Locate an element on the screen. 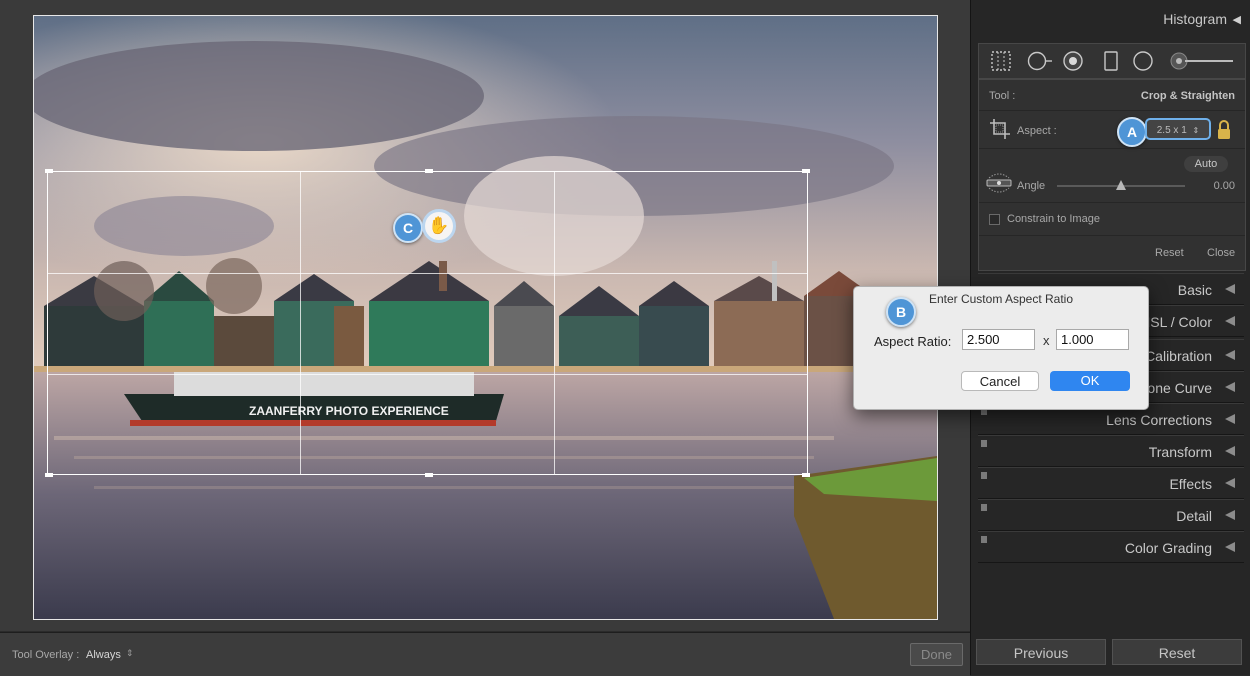 Image resolution: width=1250 pixels, height=676 pixels. brush-size-icon is located at coordinates (1202, 61).